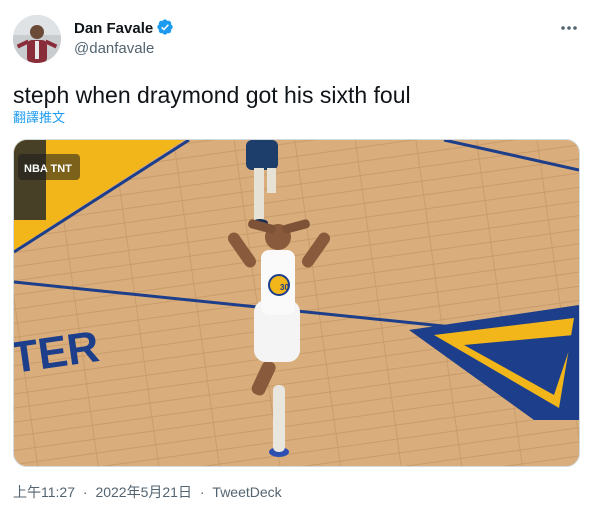 The image size is (593, 516). I want to click on tweet-header: Dan Favale @danfavale, so click(296, 35).